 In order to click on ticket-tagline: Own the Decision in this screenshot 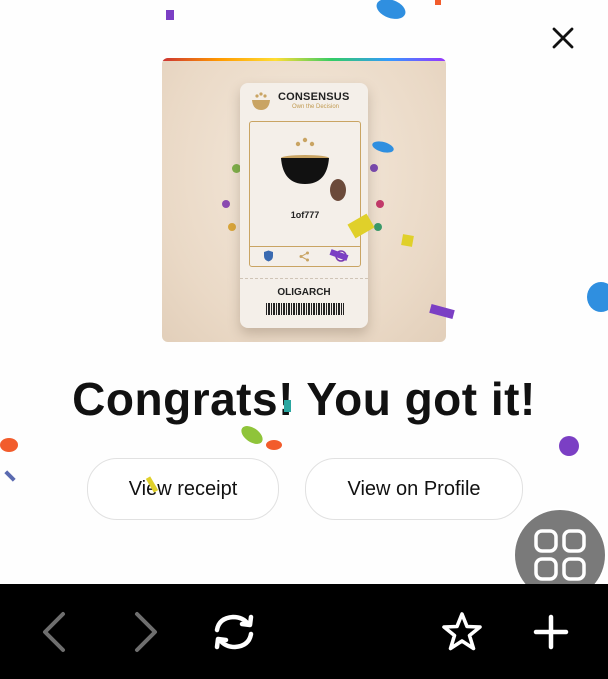, I will do `click(316, 107)`.